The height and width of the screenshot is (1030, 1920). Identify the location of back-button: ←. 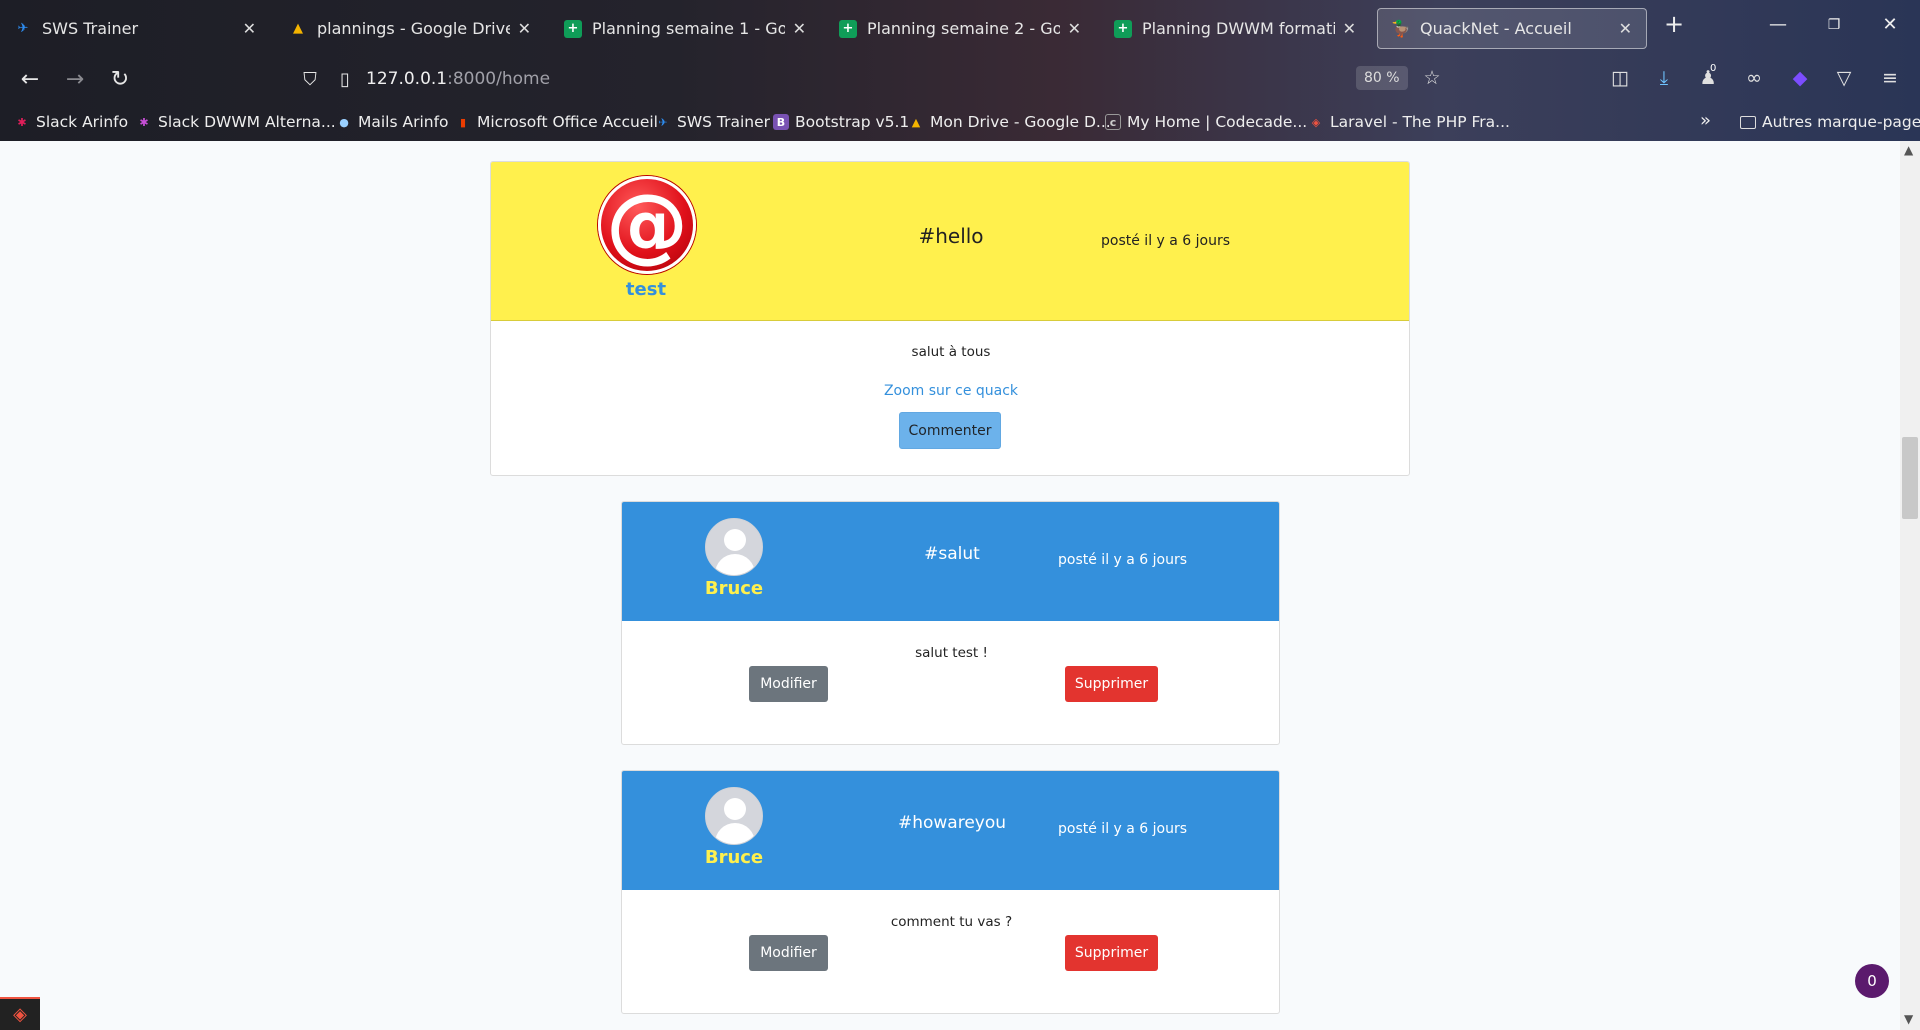
(30, 79).